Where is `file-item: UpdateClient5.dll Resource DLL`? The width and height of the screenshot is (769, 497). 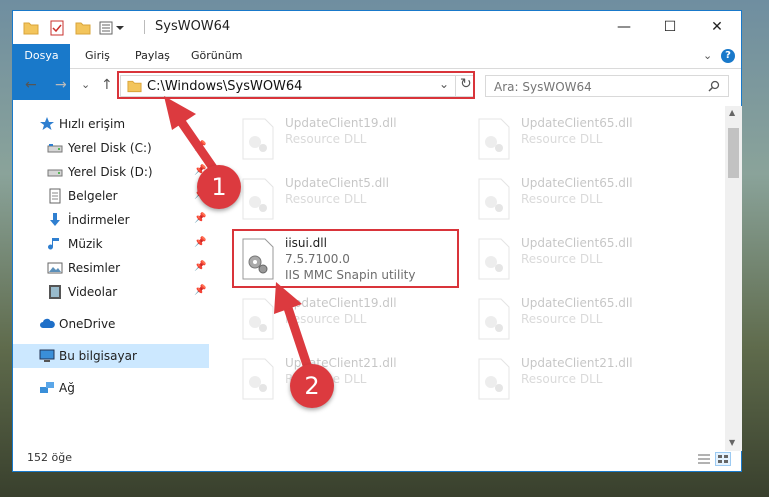 file-item: UpdateClient5.dll Resource DLL is located at coordinates (345, 200).